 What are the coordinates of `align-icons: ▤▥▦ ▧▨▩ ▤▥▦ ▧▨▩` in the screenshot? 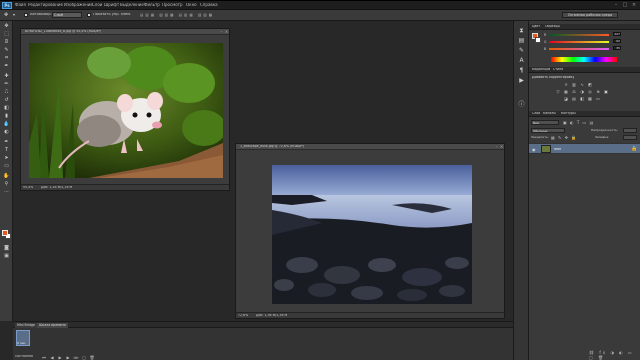 It's located at (177, 15).